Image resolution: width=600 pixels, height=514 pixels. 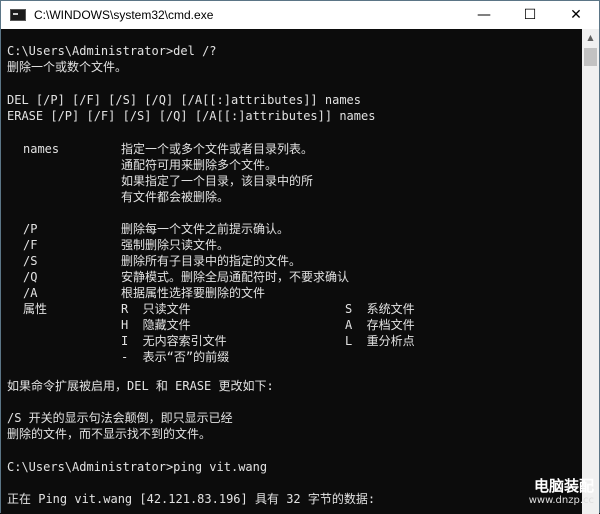 What do you see at coordinates (41, 149) in the screenshot?
I see `option-key: names` at bounding box center [41, 149].